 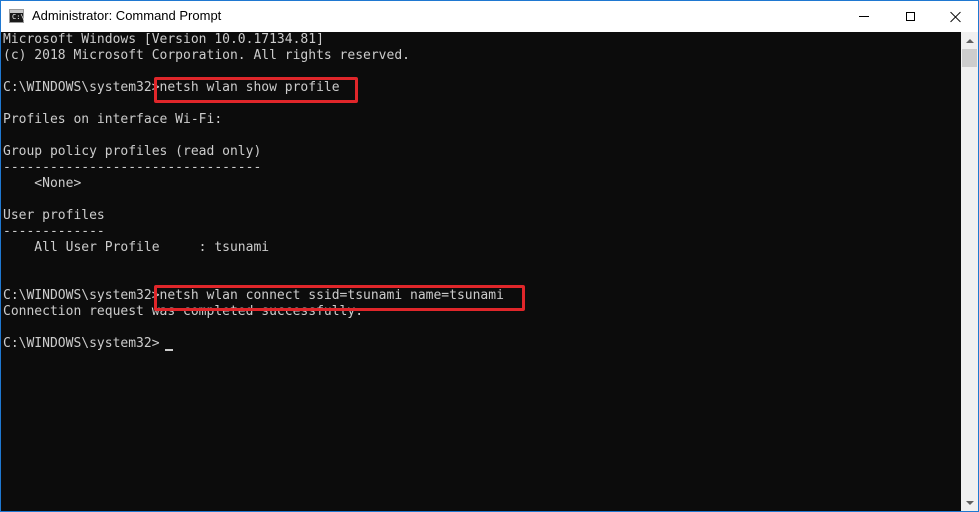 I want to click on title-bar: C:\ Administrator: Command Prompt, so click(x=489, y=16).